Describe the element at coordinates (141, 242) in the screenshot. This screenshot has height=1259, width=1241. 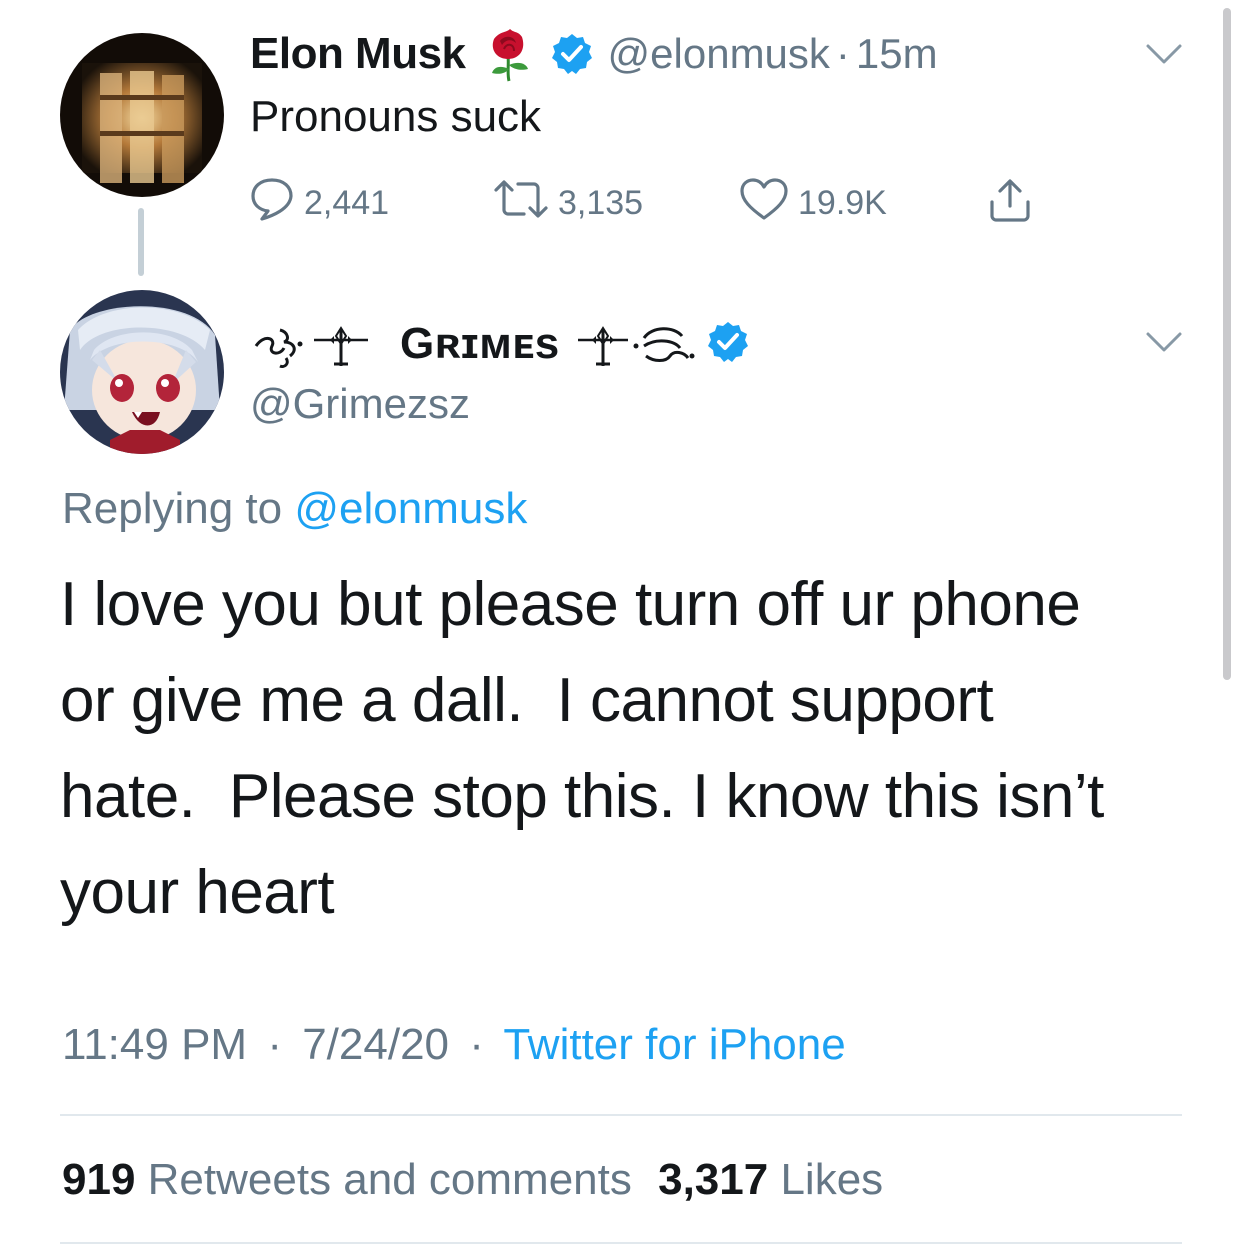
I see `thread-line` at that location.